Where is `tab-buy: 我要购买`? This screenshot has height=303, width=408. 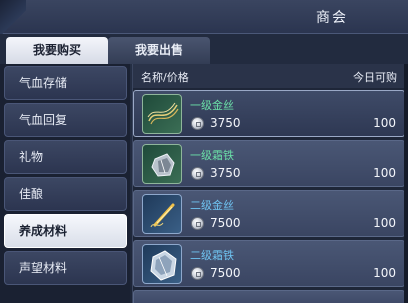 tab-buy: 我要购买 is located at coordinates (57, 50).